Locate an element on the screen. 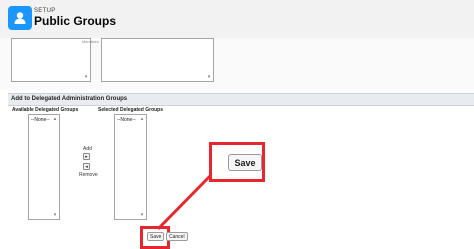 This screenshot has height=249, width=474. remove-label: Remove is located at coordinates (88, 175).